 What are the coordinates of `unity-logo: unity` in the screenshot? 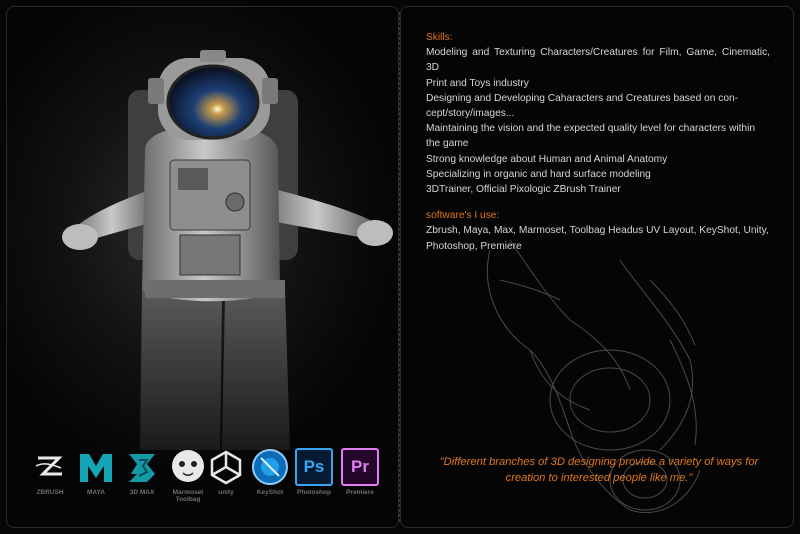 It's located at (226, 478).